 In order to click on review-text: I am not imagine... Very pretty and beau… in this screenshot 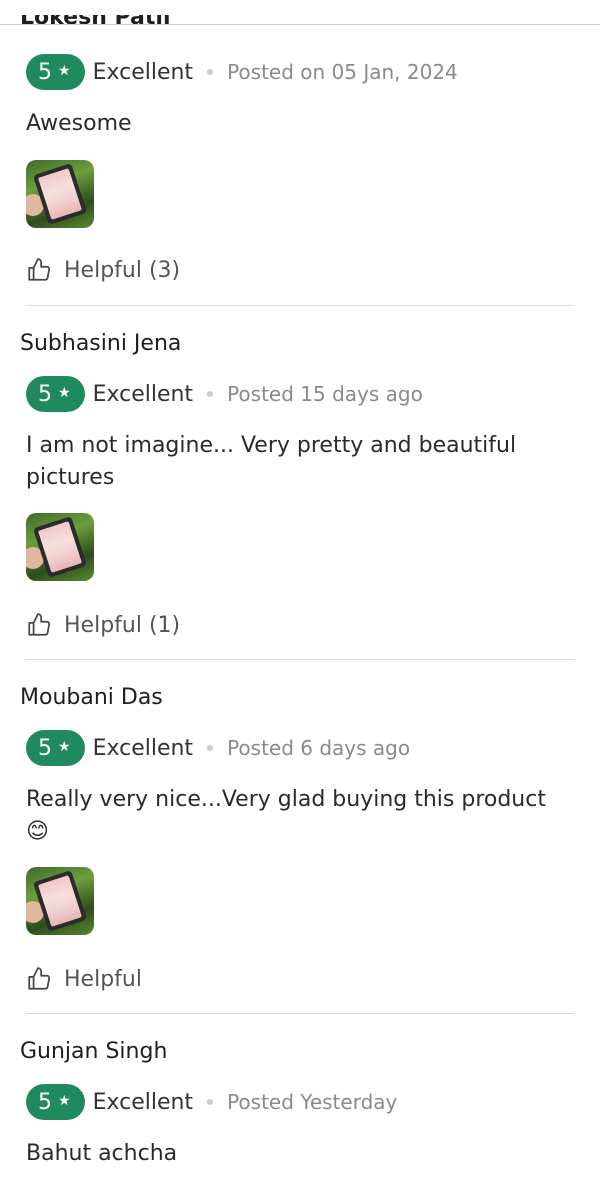, I will do `click(271, 461)`.